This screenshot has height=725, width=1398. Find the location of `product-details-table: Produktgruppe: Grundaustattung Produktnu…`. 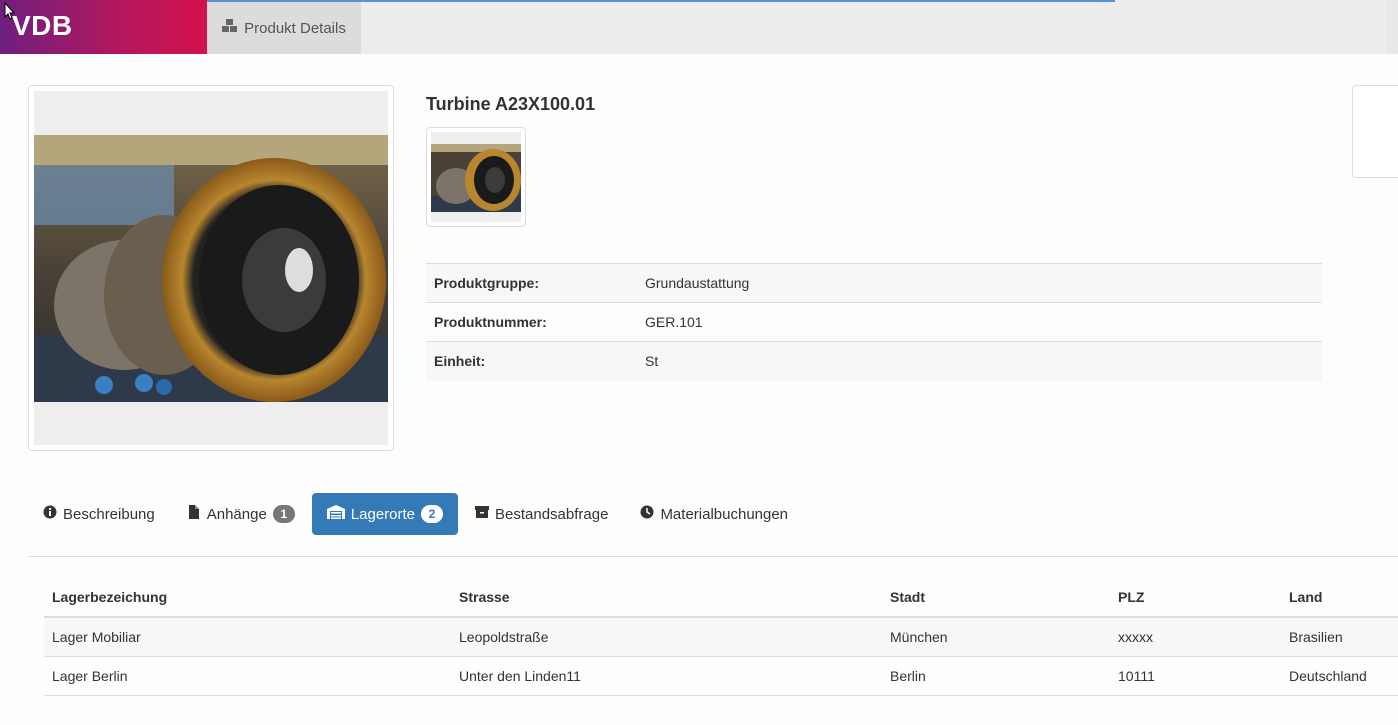

product-details-table: Produktgruppe: Grundaustattung Produktnu… is located at coordinates (874, 322).